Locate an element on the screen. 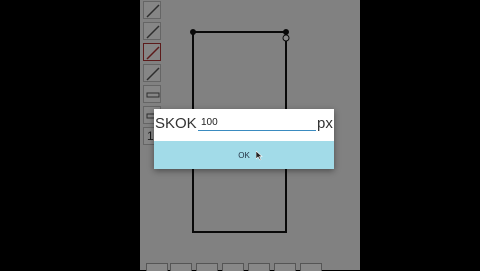  ruler-icon is located at coordinates (153, 95).